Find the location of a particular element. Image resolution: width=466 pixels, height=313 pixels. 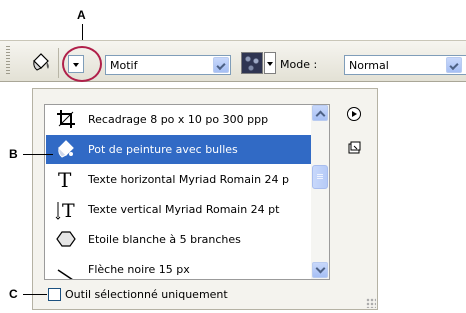

pattern-picker-button is located at coordinates (270, 63).